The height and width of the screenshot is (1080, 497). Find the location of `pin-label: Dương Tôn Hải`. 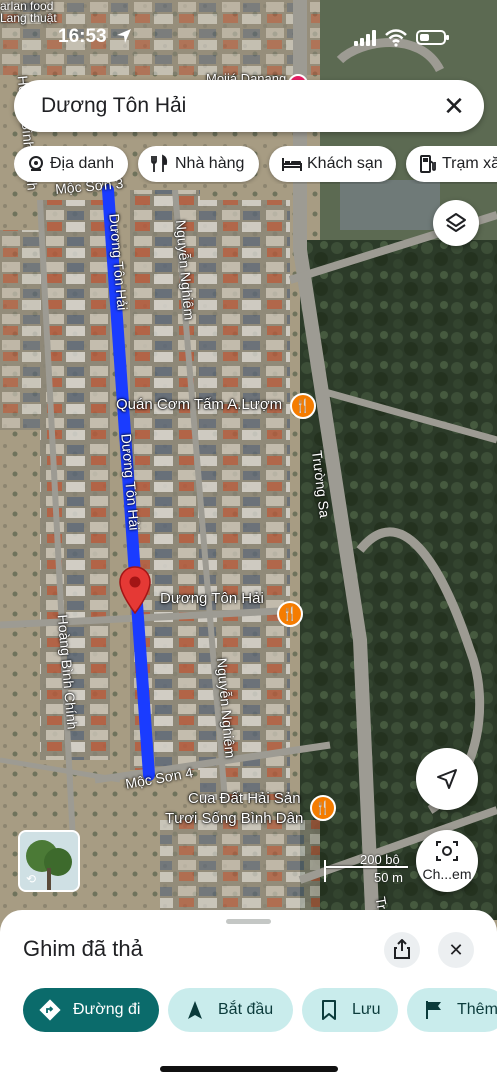

pin-label: Dương Tôn Hải is located at coordinates (212, 598).